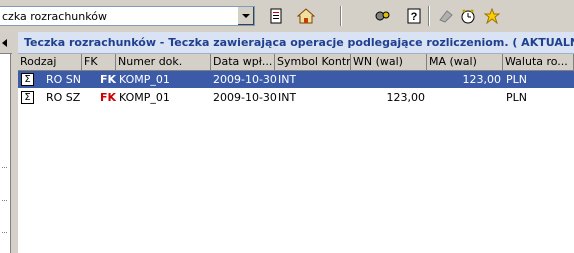 This screenshot has height=253, width=574. What do you see at coordinates (389, 62) in the screenshot?
I see `column-header-wn: WN (wal)` at bounding box center [389, 62].